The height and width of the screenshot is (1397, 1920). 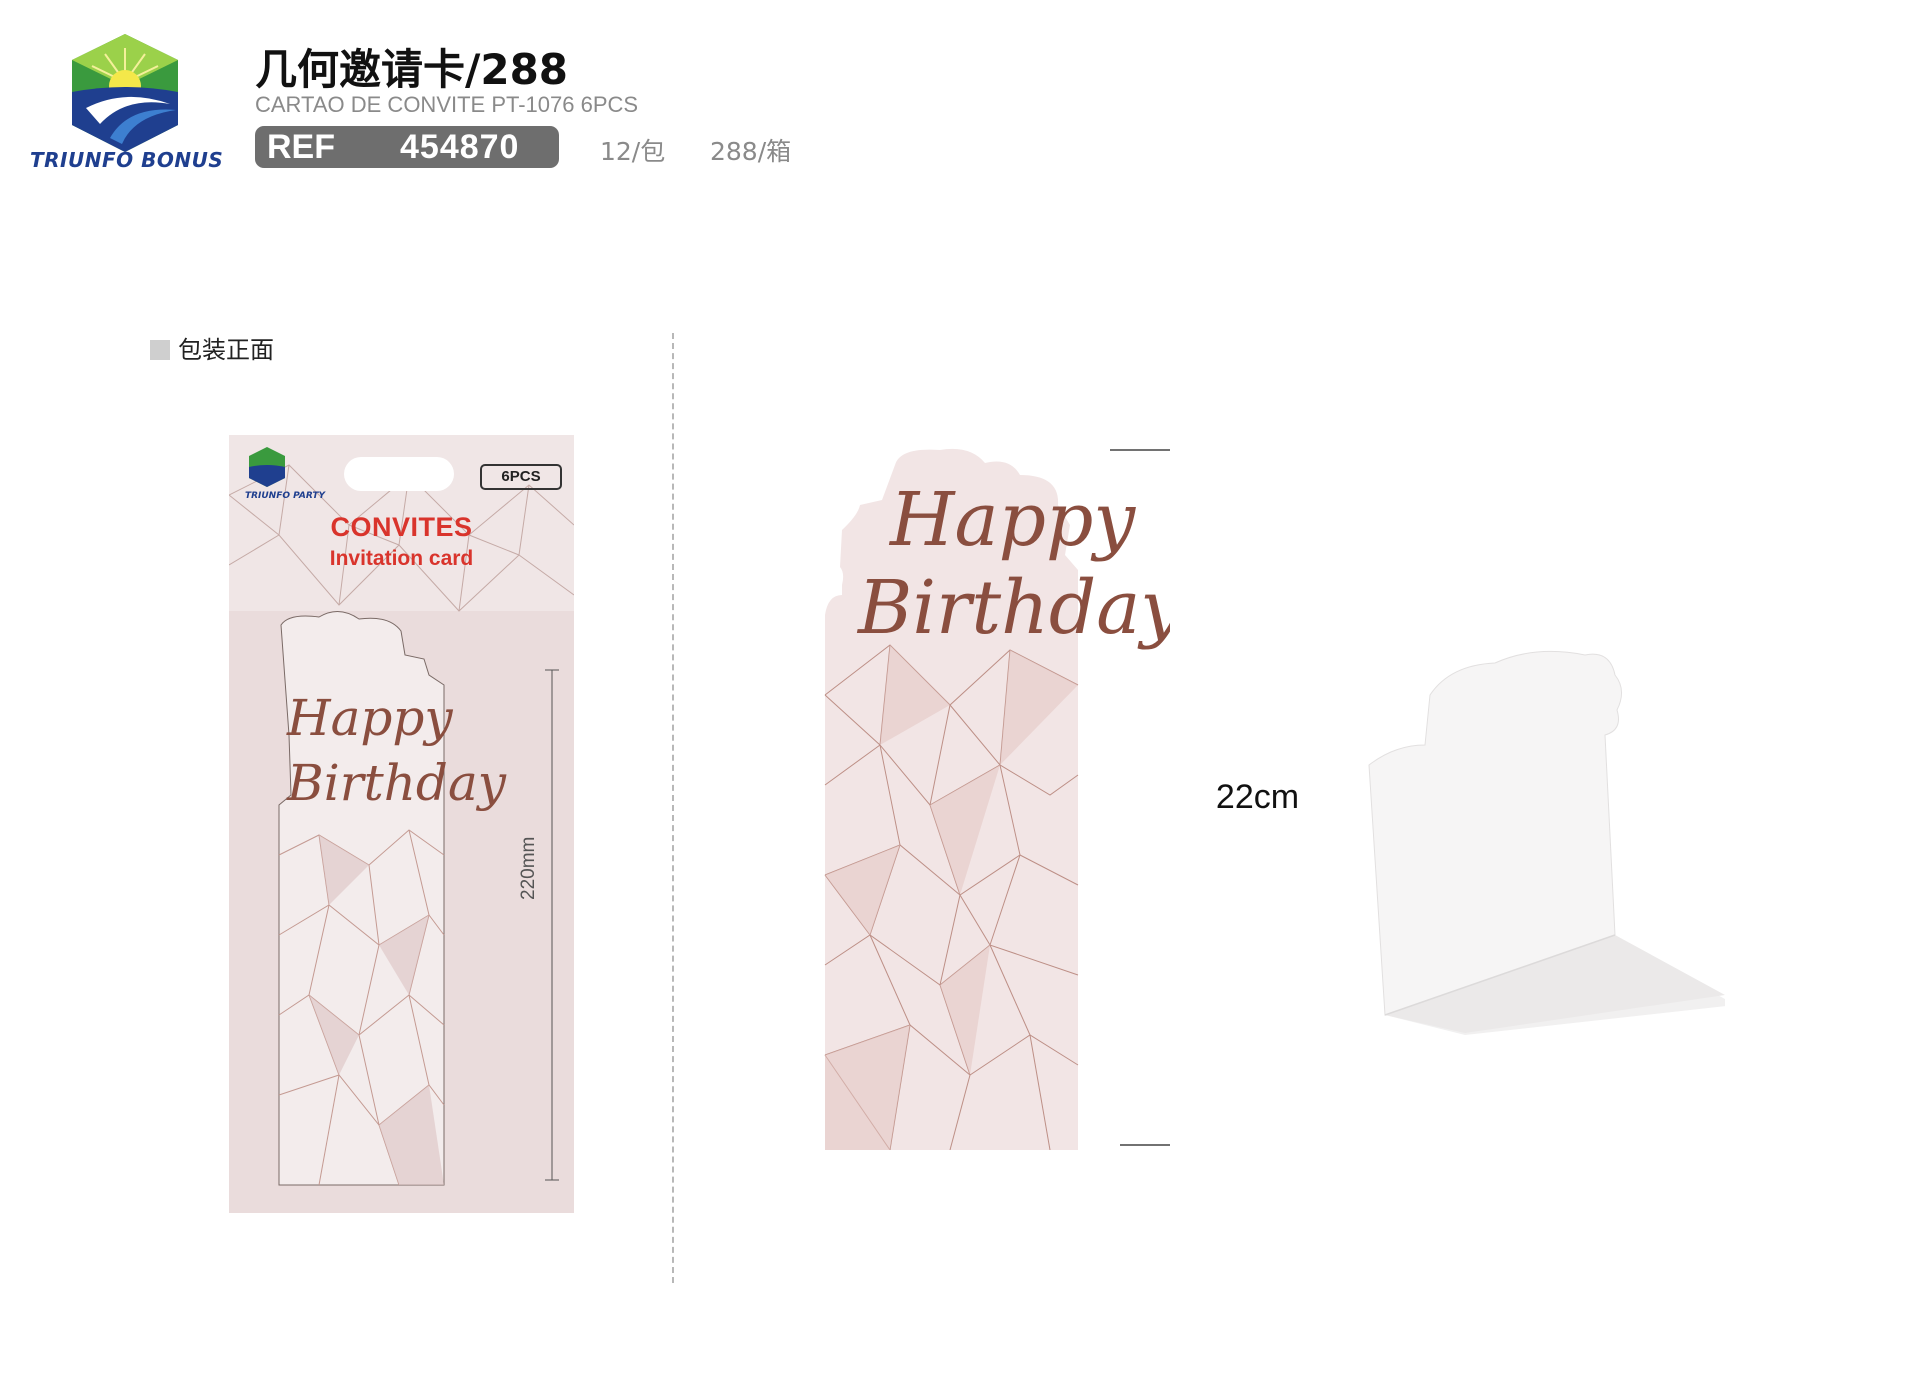 I want to click on section-label: 包装正面, so click(x=212, y=347).